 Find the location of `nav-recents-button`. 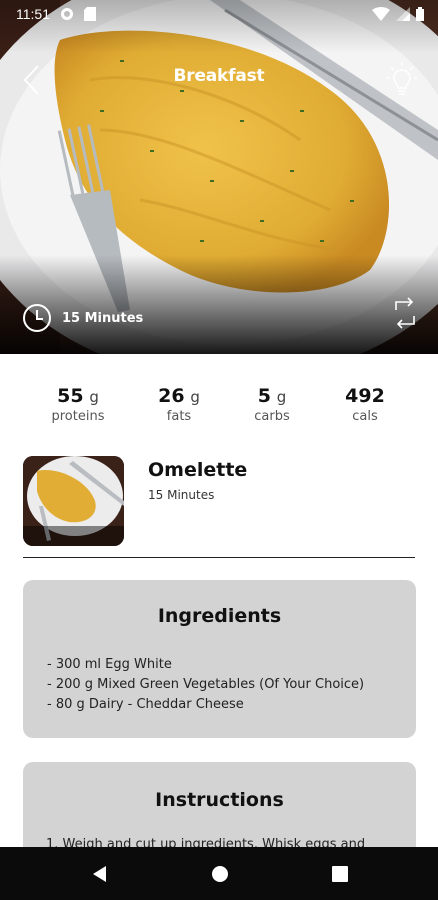

nav-recents-button is located at coordinates (340, 874).